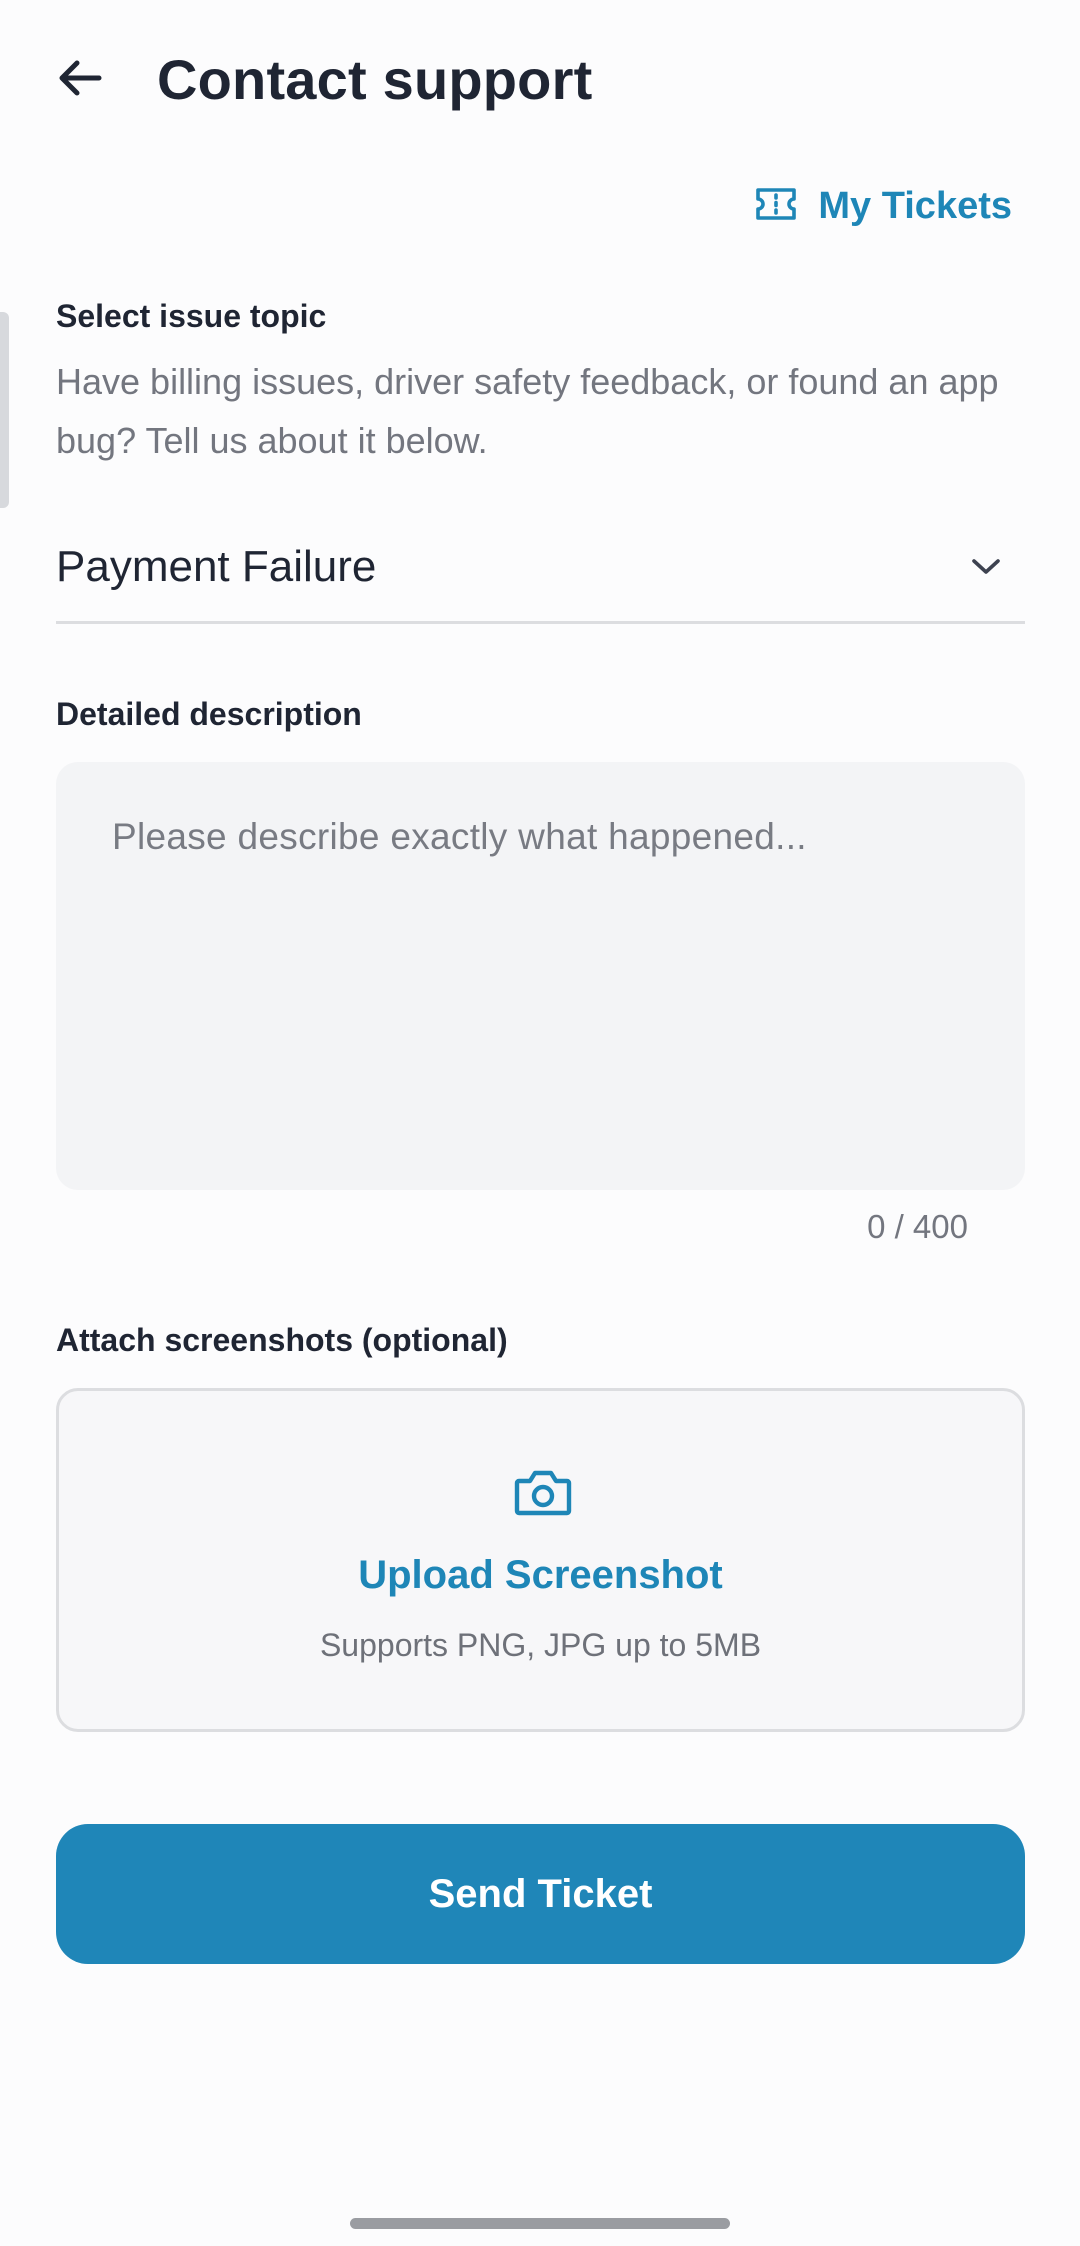  What do you see at coordinates (543, 1493) in the screenshot?
I see `camera-icon` at bounding box center [543, 1493].